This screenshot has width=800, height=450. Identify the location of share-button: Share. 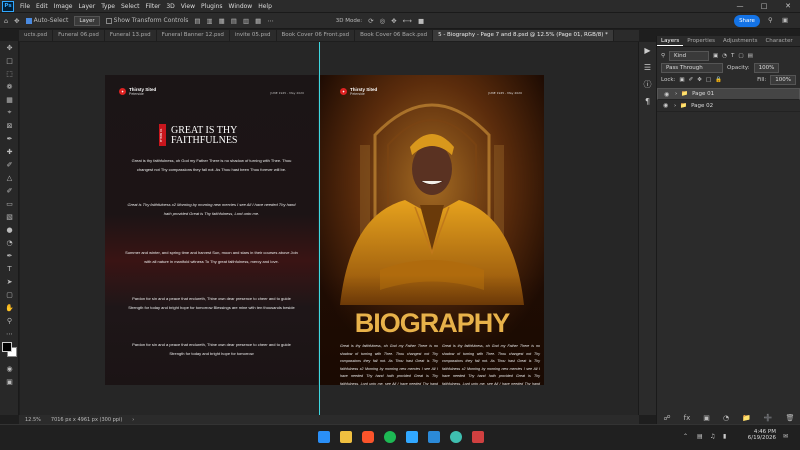
(747, 21).